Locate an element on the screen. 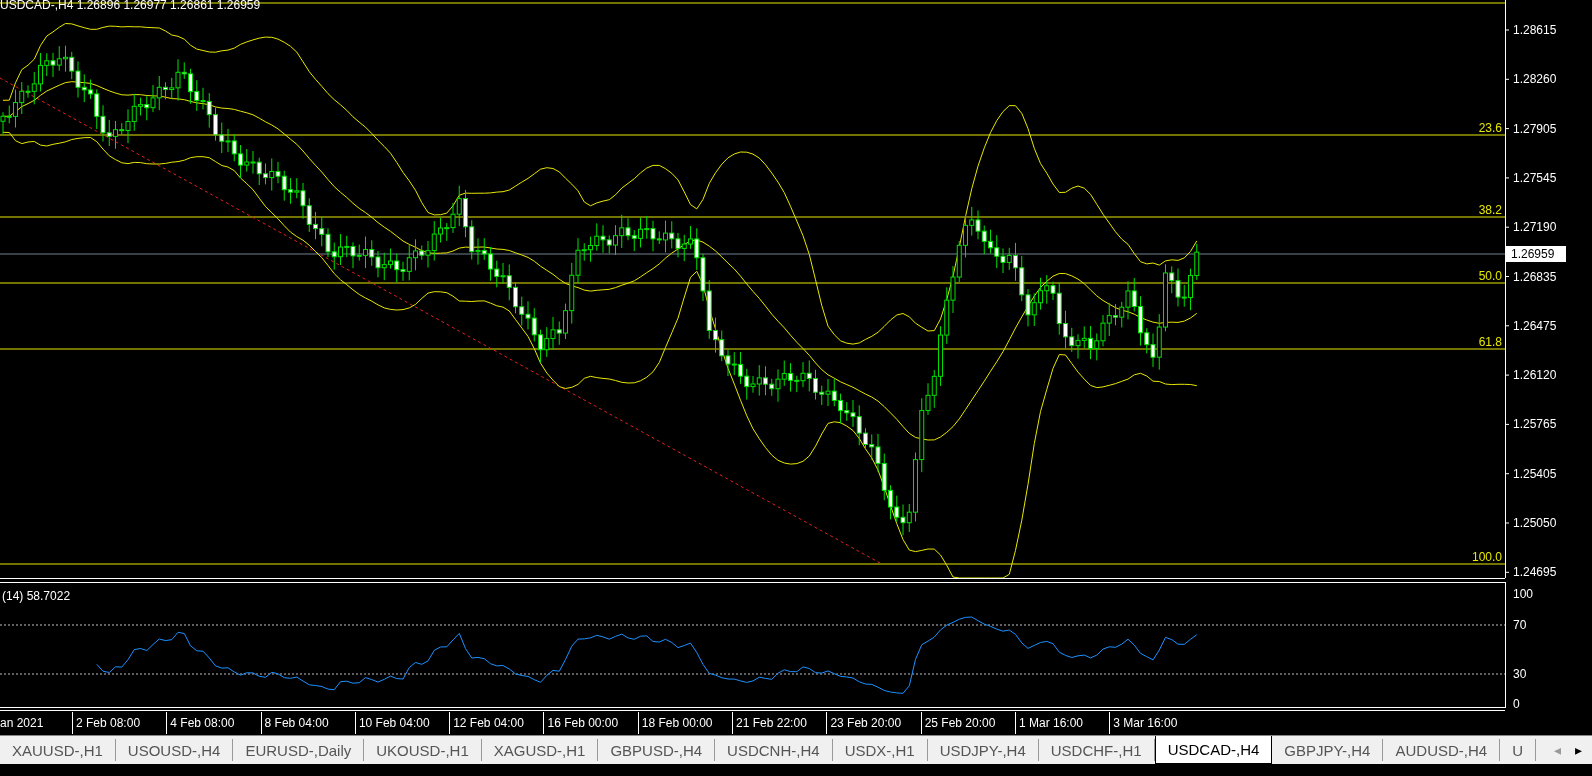 This screenshot has width=1592, height=776. rsi-axis-label: 30 is located at coordinates (1520, 674).